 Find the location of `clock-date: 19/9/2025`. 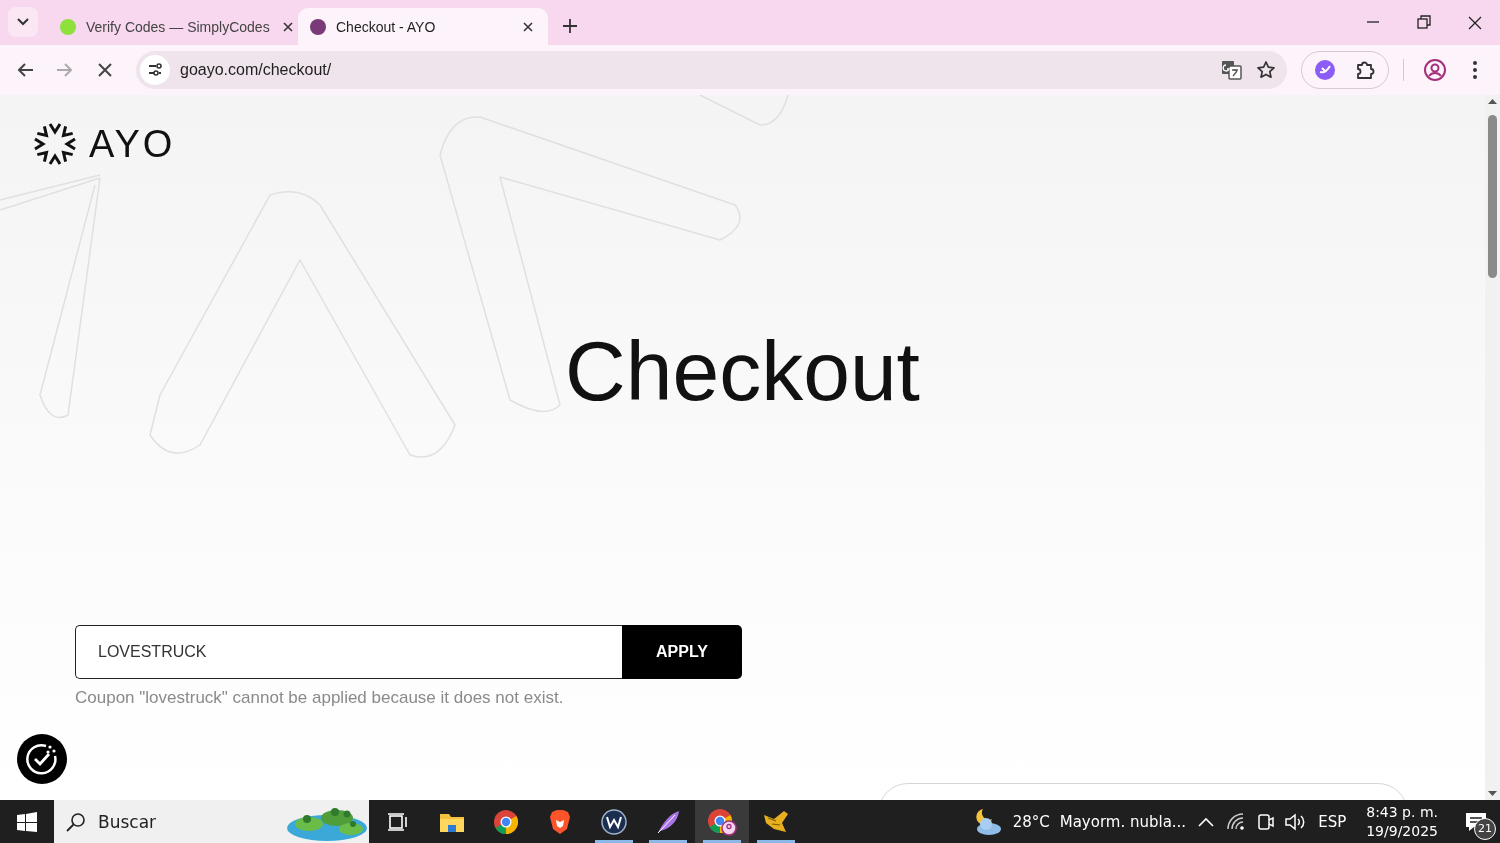

clock-date: 19/9/2025 is located at coordinates (1402, 831).